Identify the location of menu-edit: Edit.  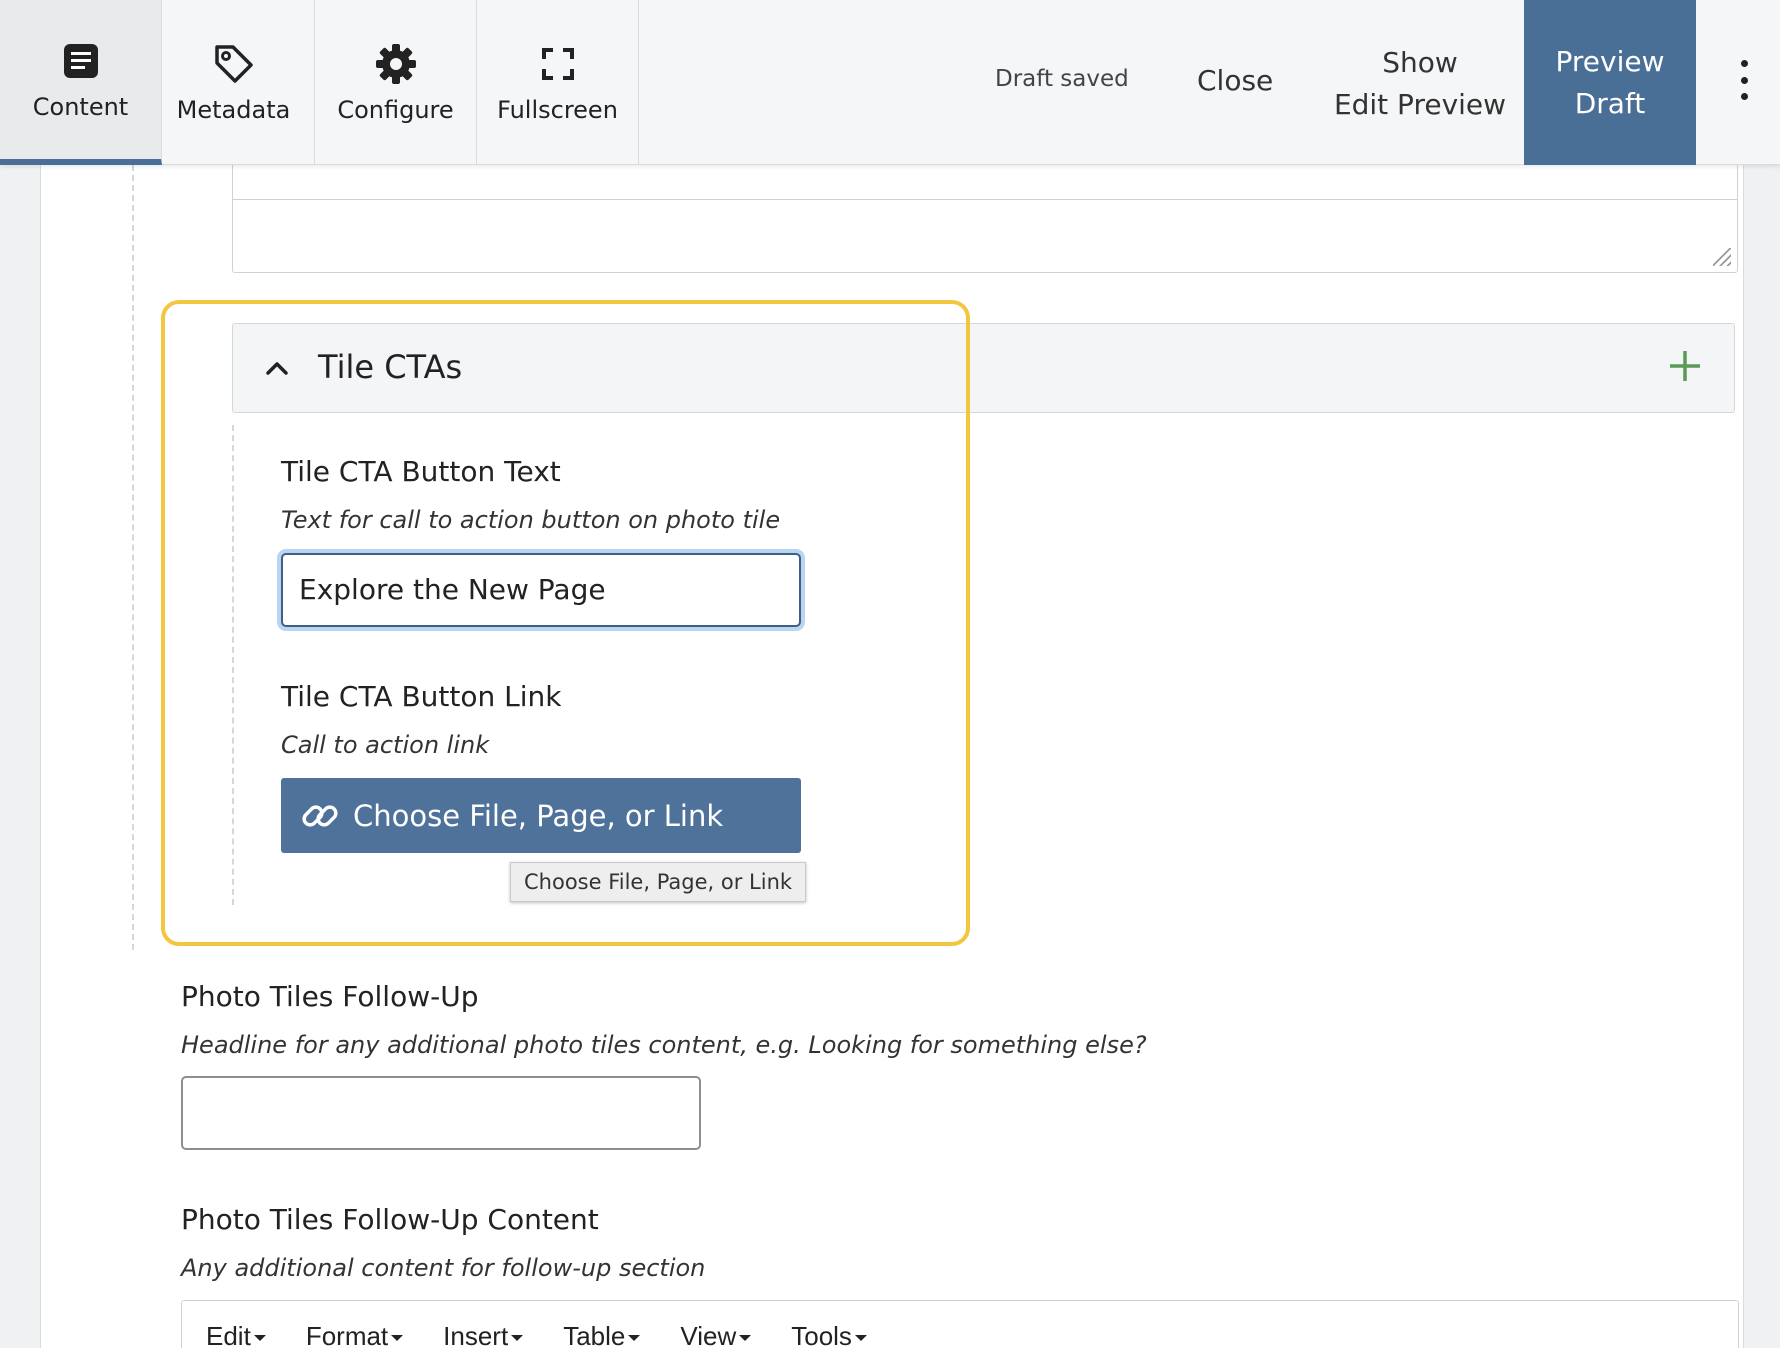
(236, 1334).